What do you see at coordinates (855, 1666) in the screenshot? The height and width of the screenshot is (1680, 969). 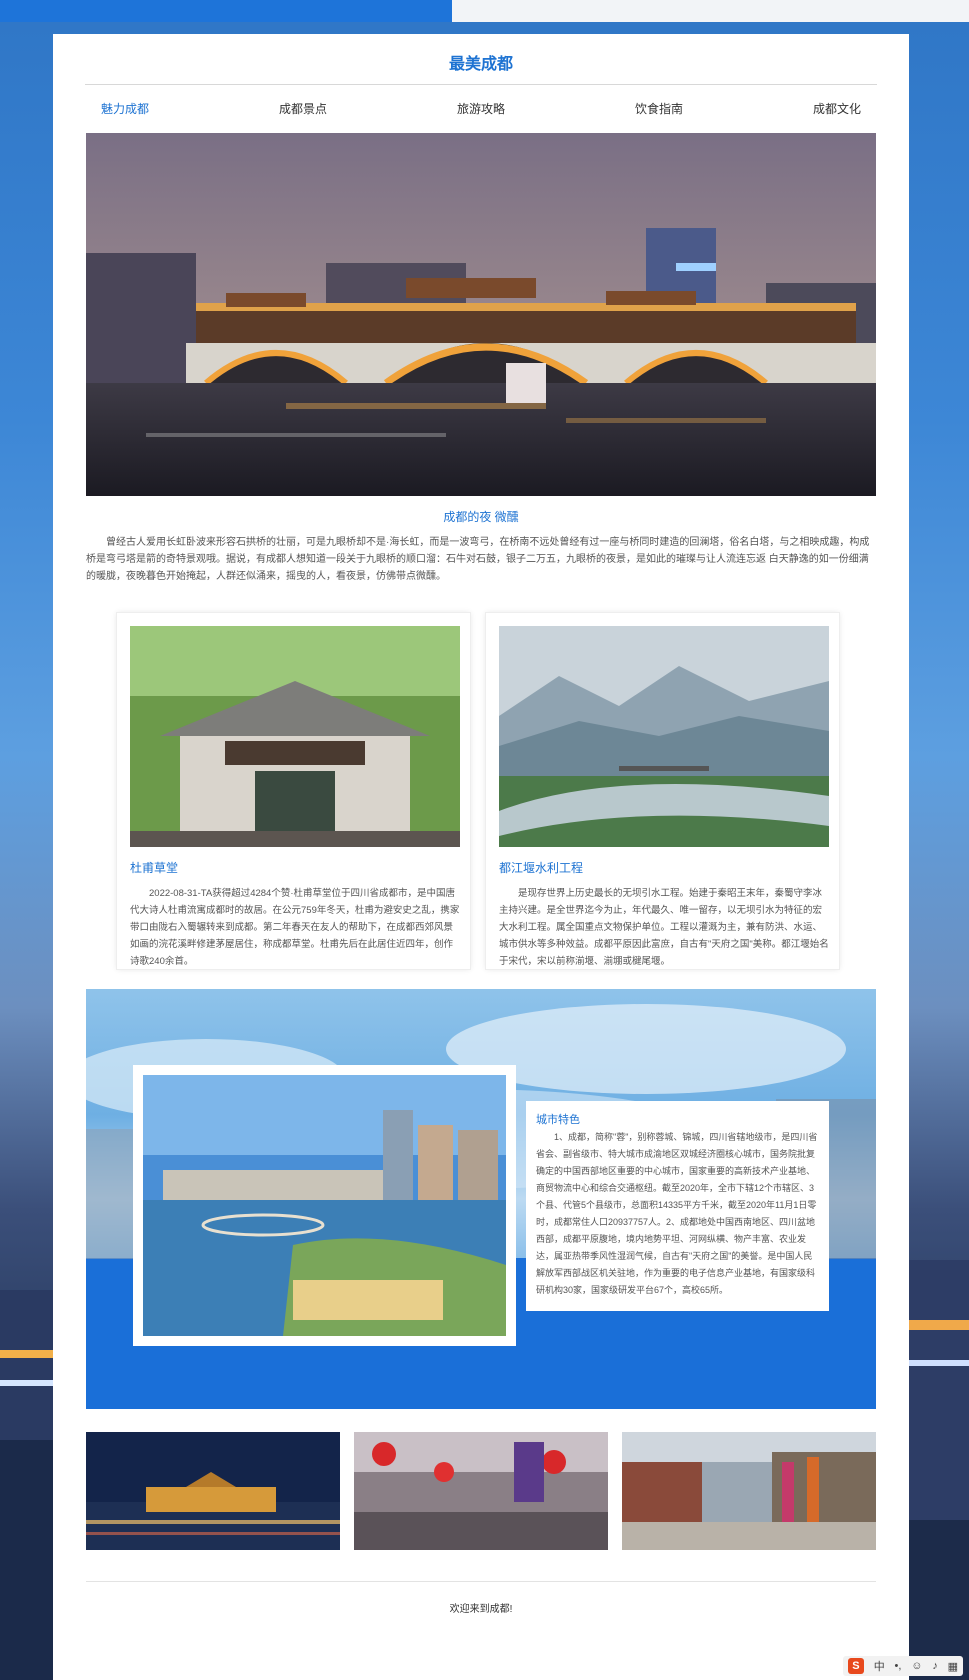 I see `sogou-ime-icon: S` at bounding box center [855, 1666].